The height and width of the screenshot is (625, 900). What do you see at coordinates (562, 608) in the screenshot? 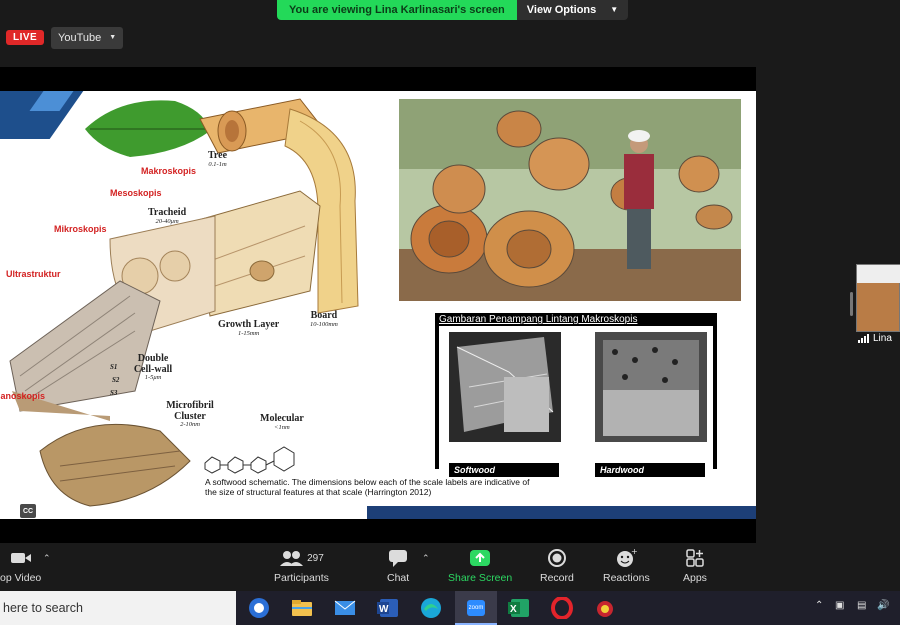
I see `taskbar-opera-icon` at bounding box center [562, 608].